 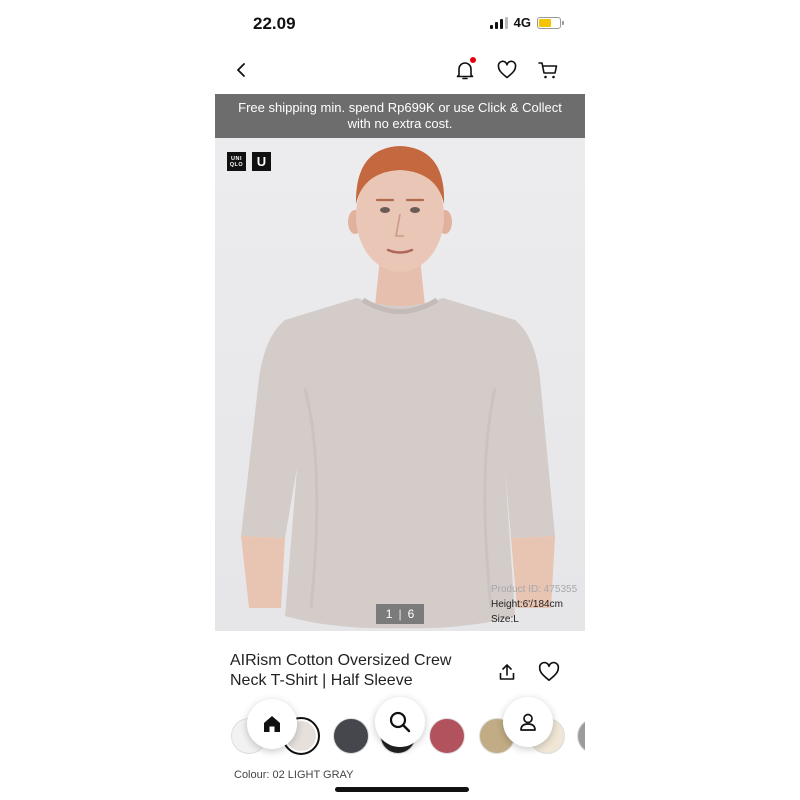 I want to click on share-icon, so click(x=507, y=672).